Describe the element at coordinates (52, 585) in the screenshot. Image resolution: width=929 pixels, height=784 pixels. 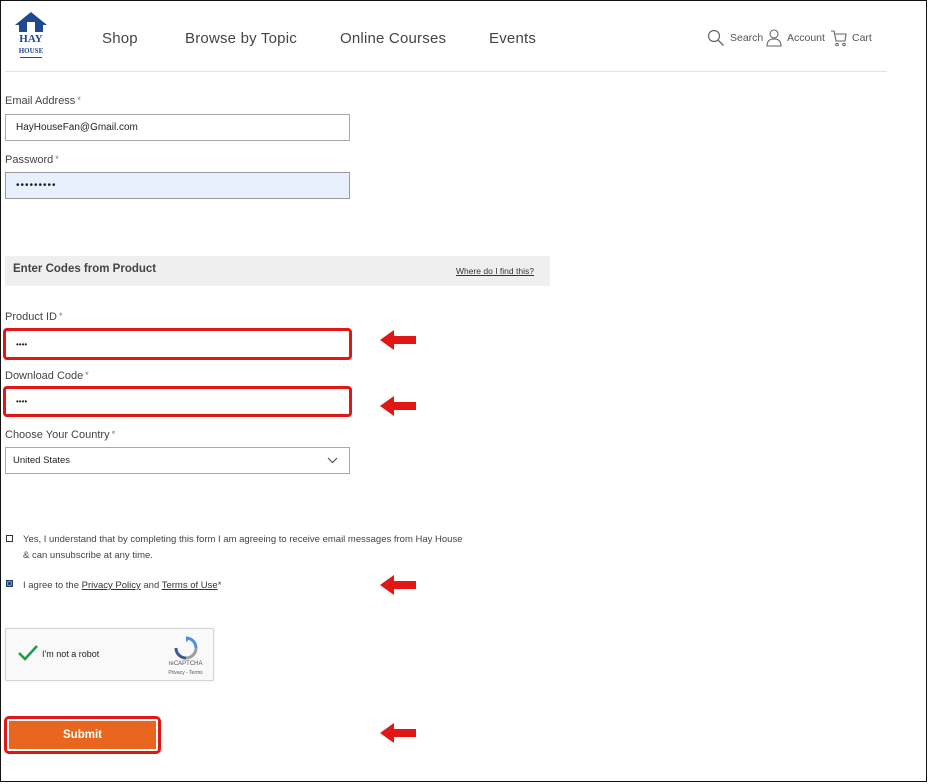
I see `terms-prefix: I agree to the` at that location.